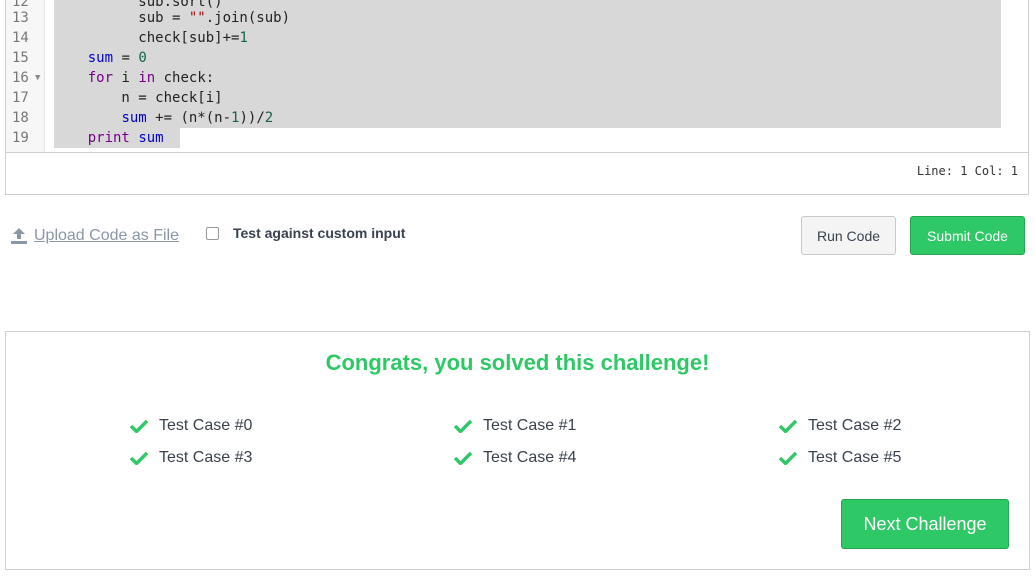 This screenshot has width=1035, height=580. I want to click on run-code-button: Run Code, so click(848, 235).